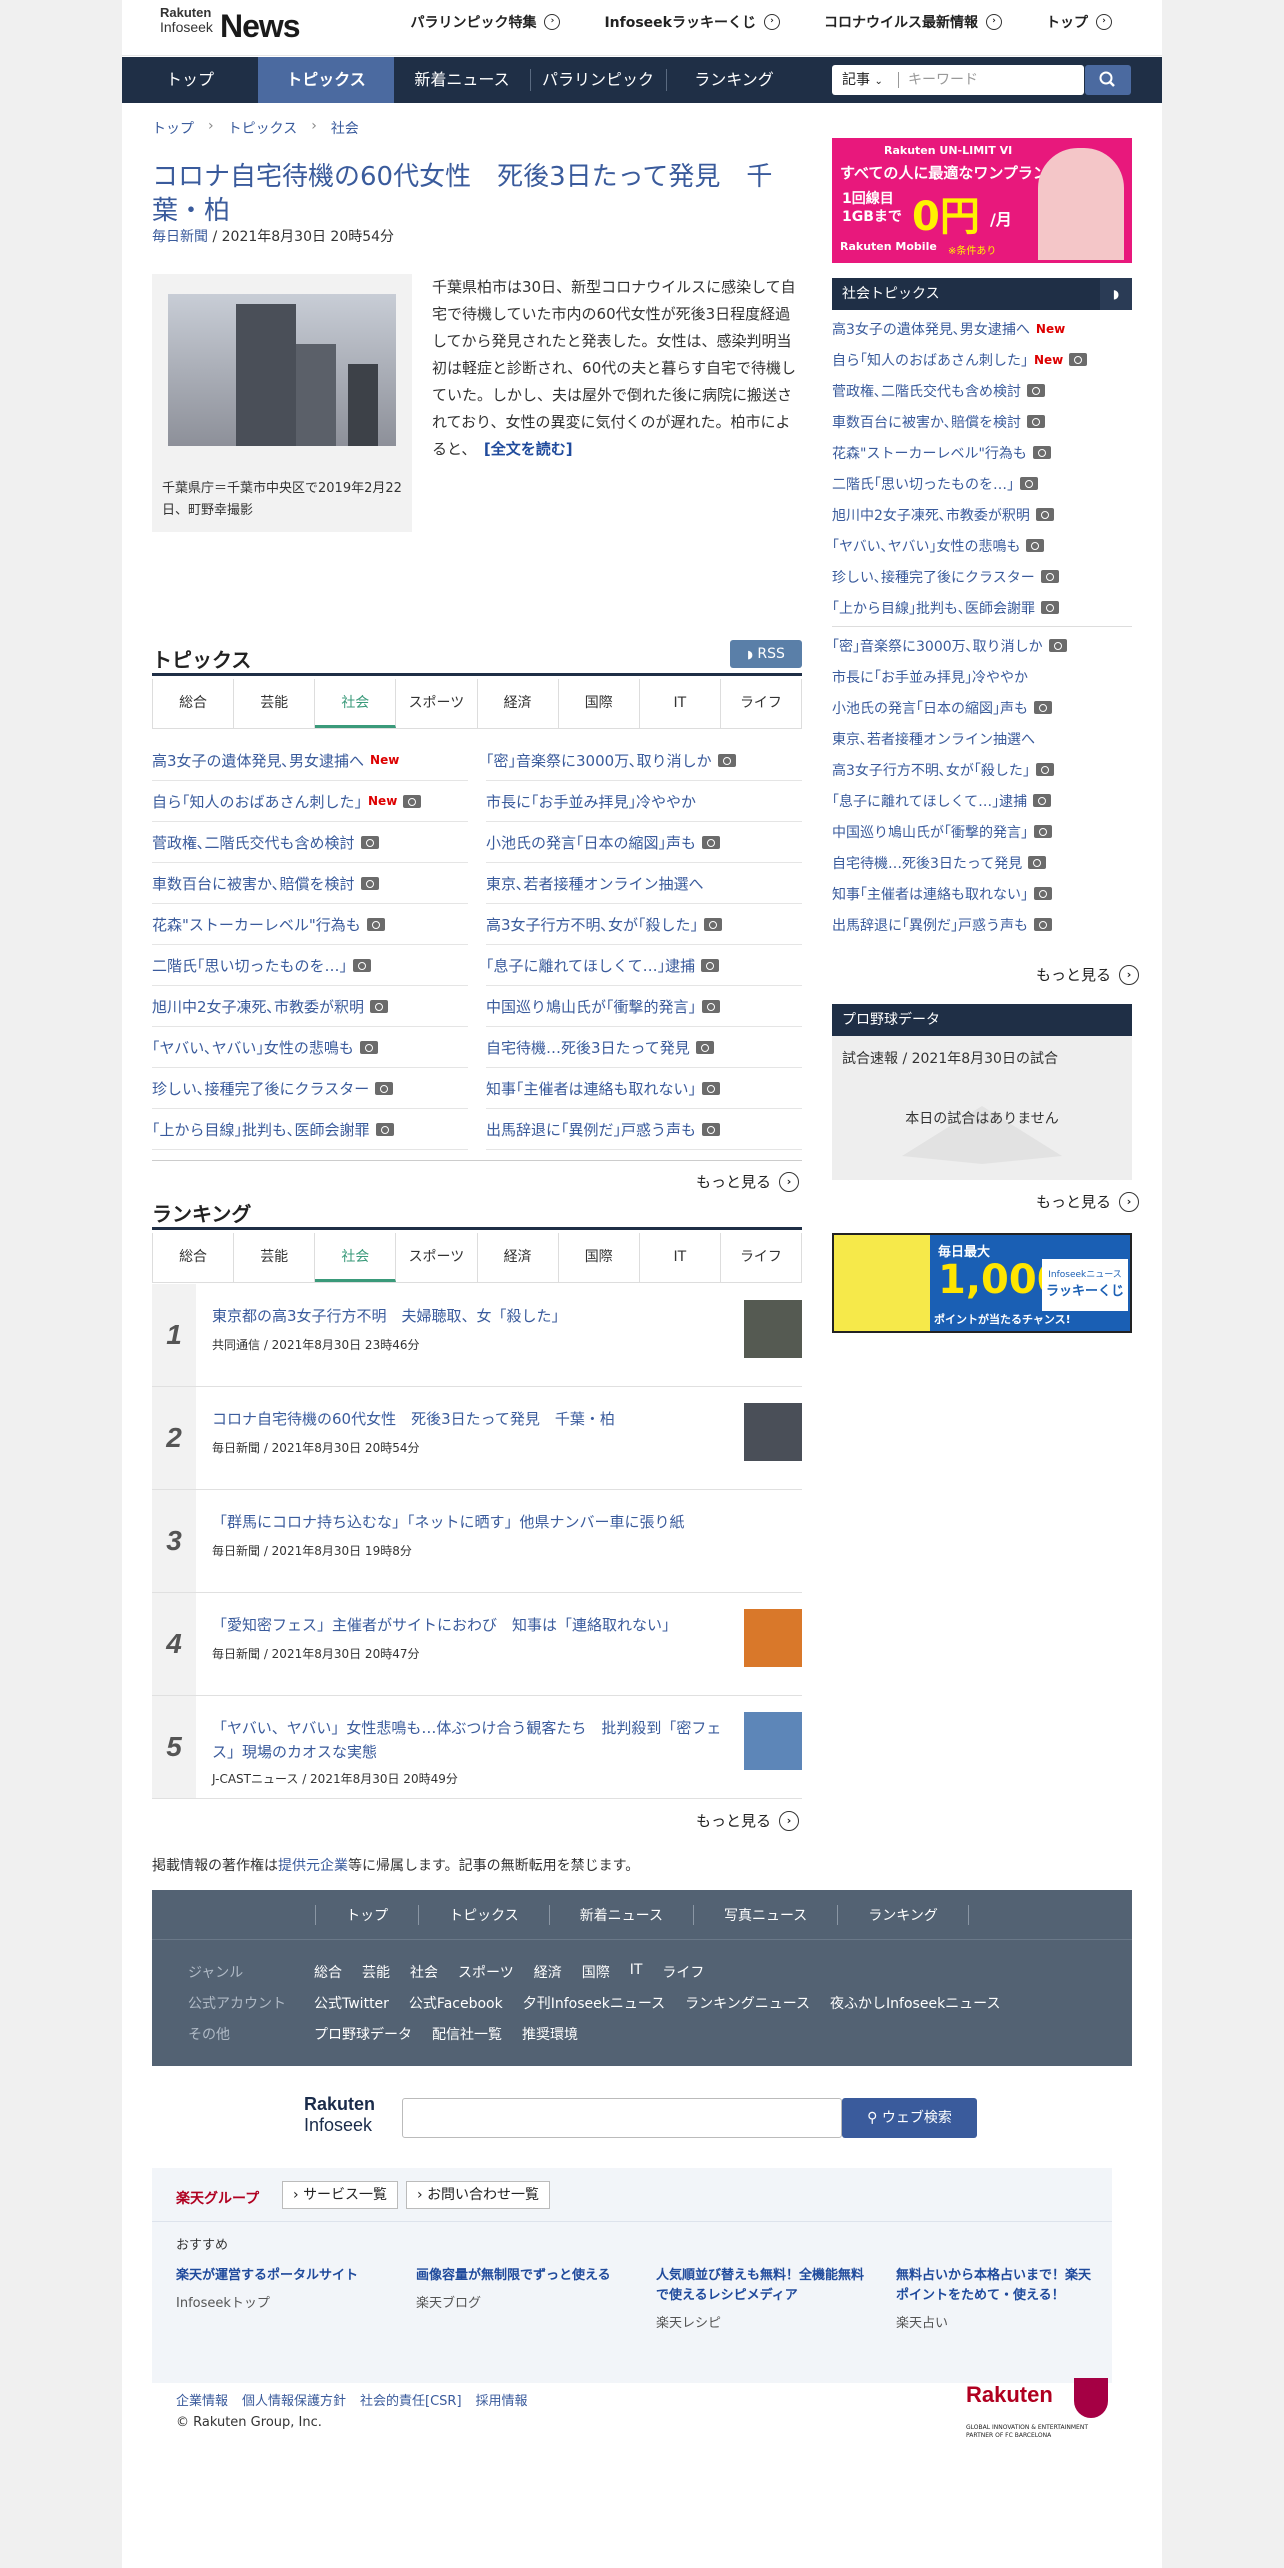 This screenshot has height=2568, width=1284. I want to click on recommend-item: 人気順並び替えも無料！全機能無料で使えるレシピメディア 楽天レシピ, so click(761, 2298).